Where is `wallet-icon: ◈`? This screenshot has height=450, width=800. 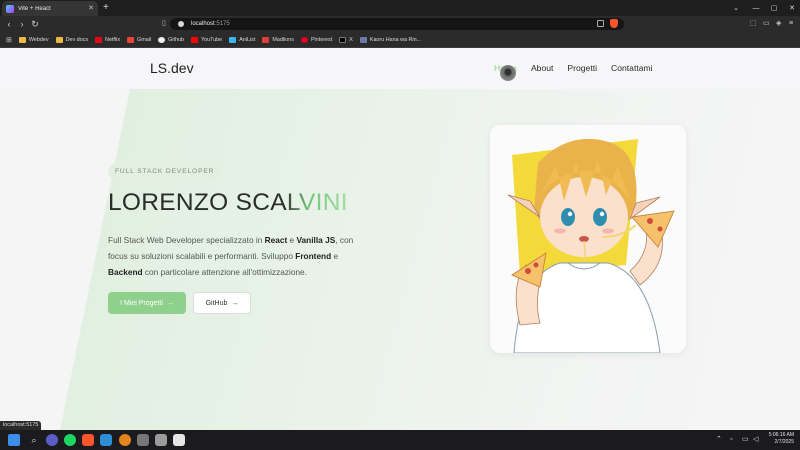
wallet-icon: ◈ is located at coordinates (778, 24).